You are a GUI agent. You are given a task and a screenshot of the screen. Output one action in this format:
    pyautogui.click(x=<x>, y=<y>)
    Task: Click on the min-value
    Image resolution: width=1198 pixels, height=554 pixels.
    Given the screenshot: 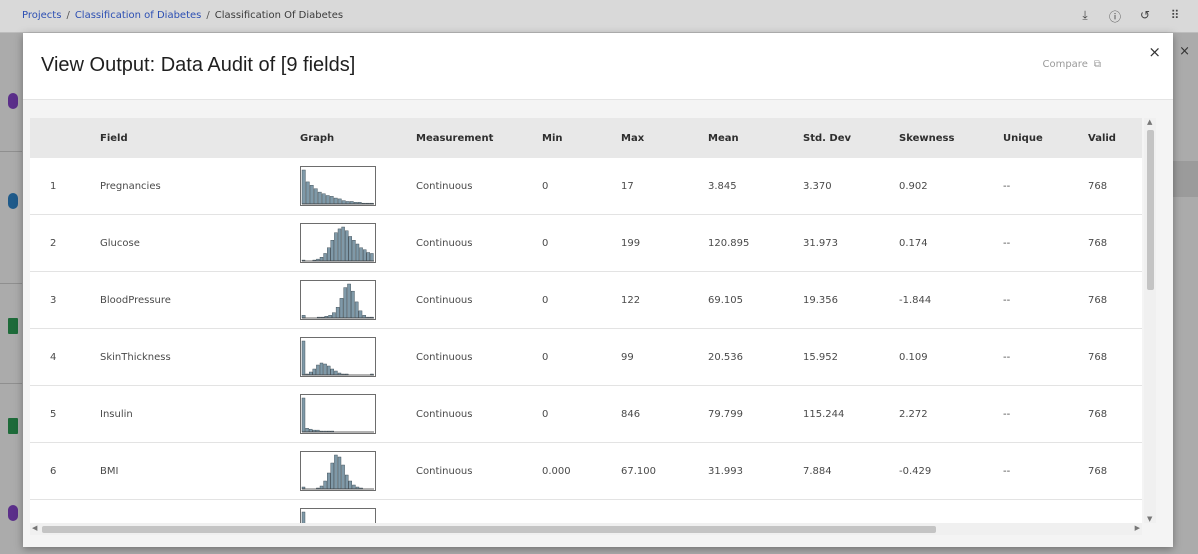 What is the action you would take?
    pyautogui.click(x=581, y=511)
    